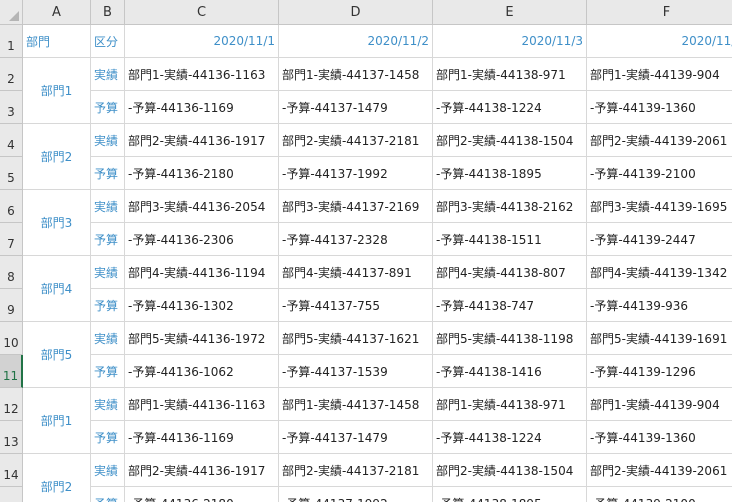 Image resolution: width=732 pixels, height=502 pixels. I want to click on budget-value-cell: -予算-44138-1511, so click(510, 239).